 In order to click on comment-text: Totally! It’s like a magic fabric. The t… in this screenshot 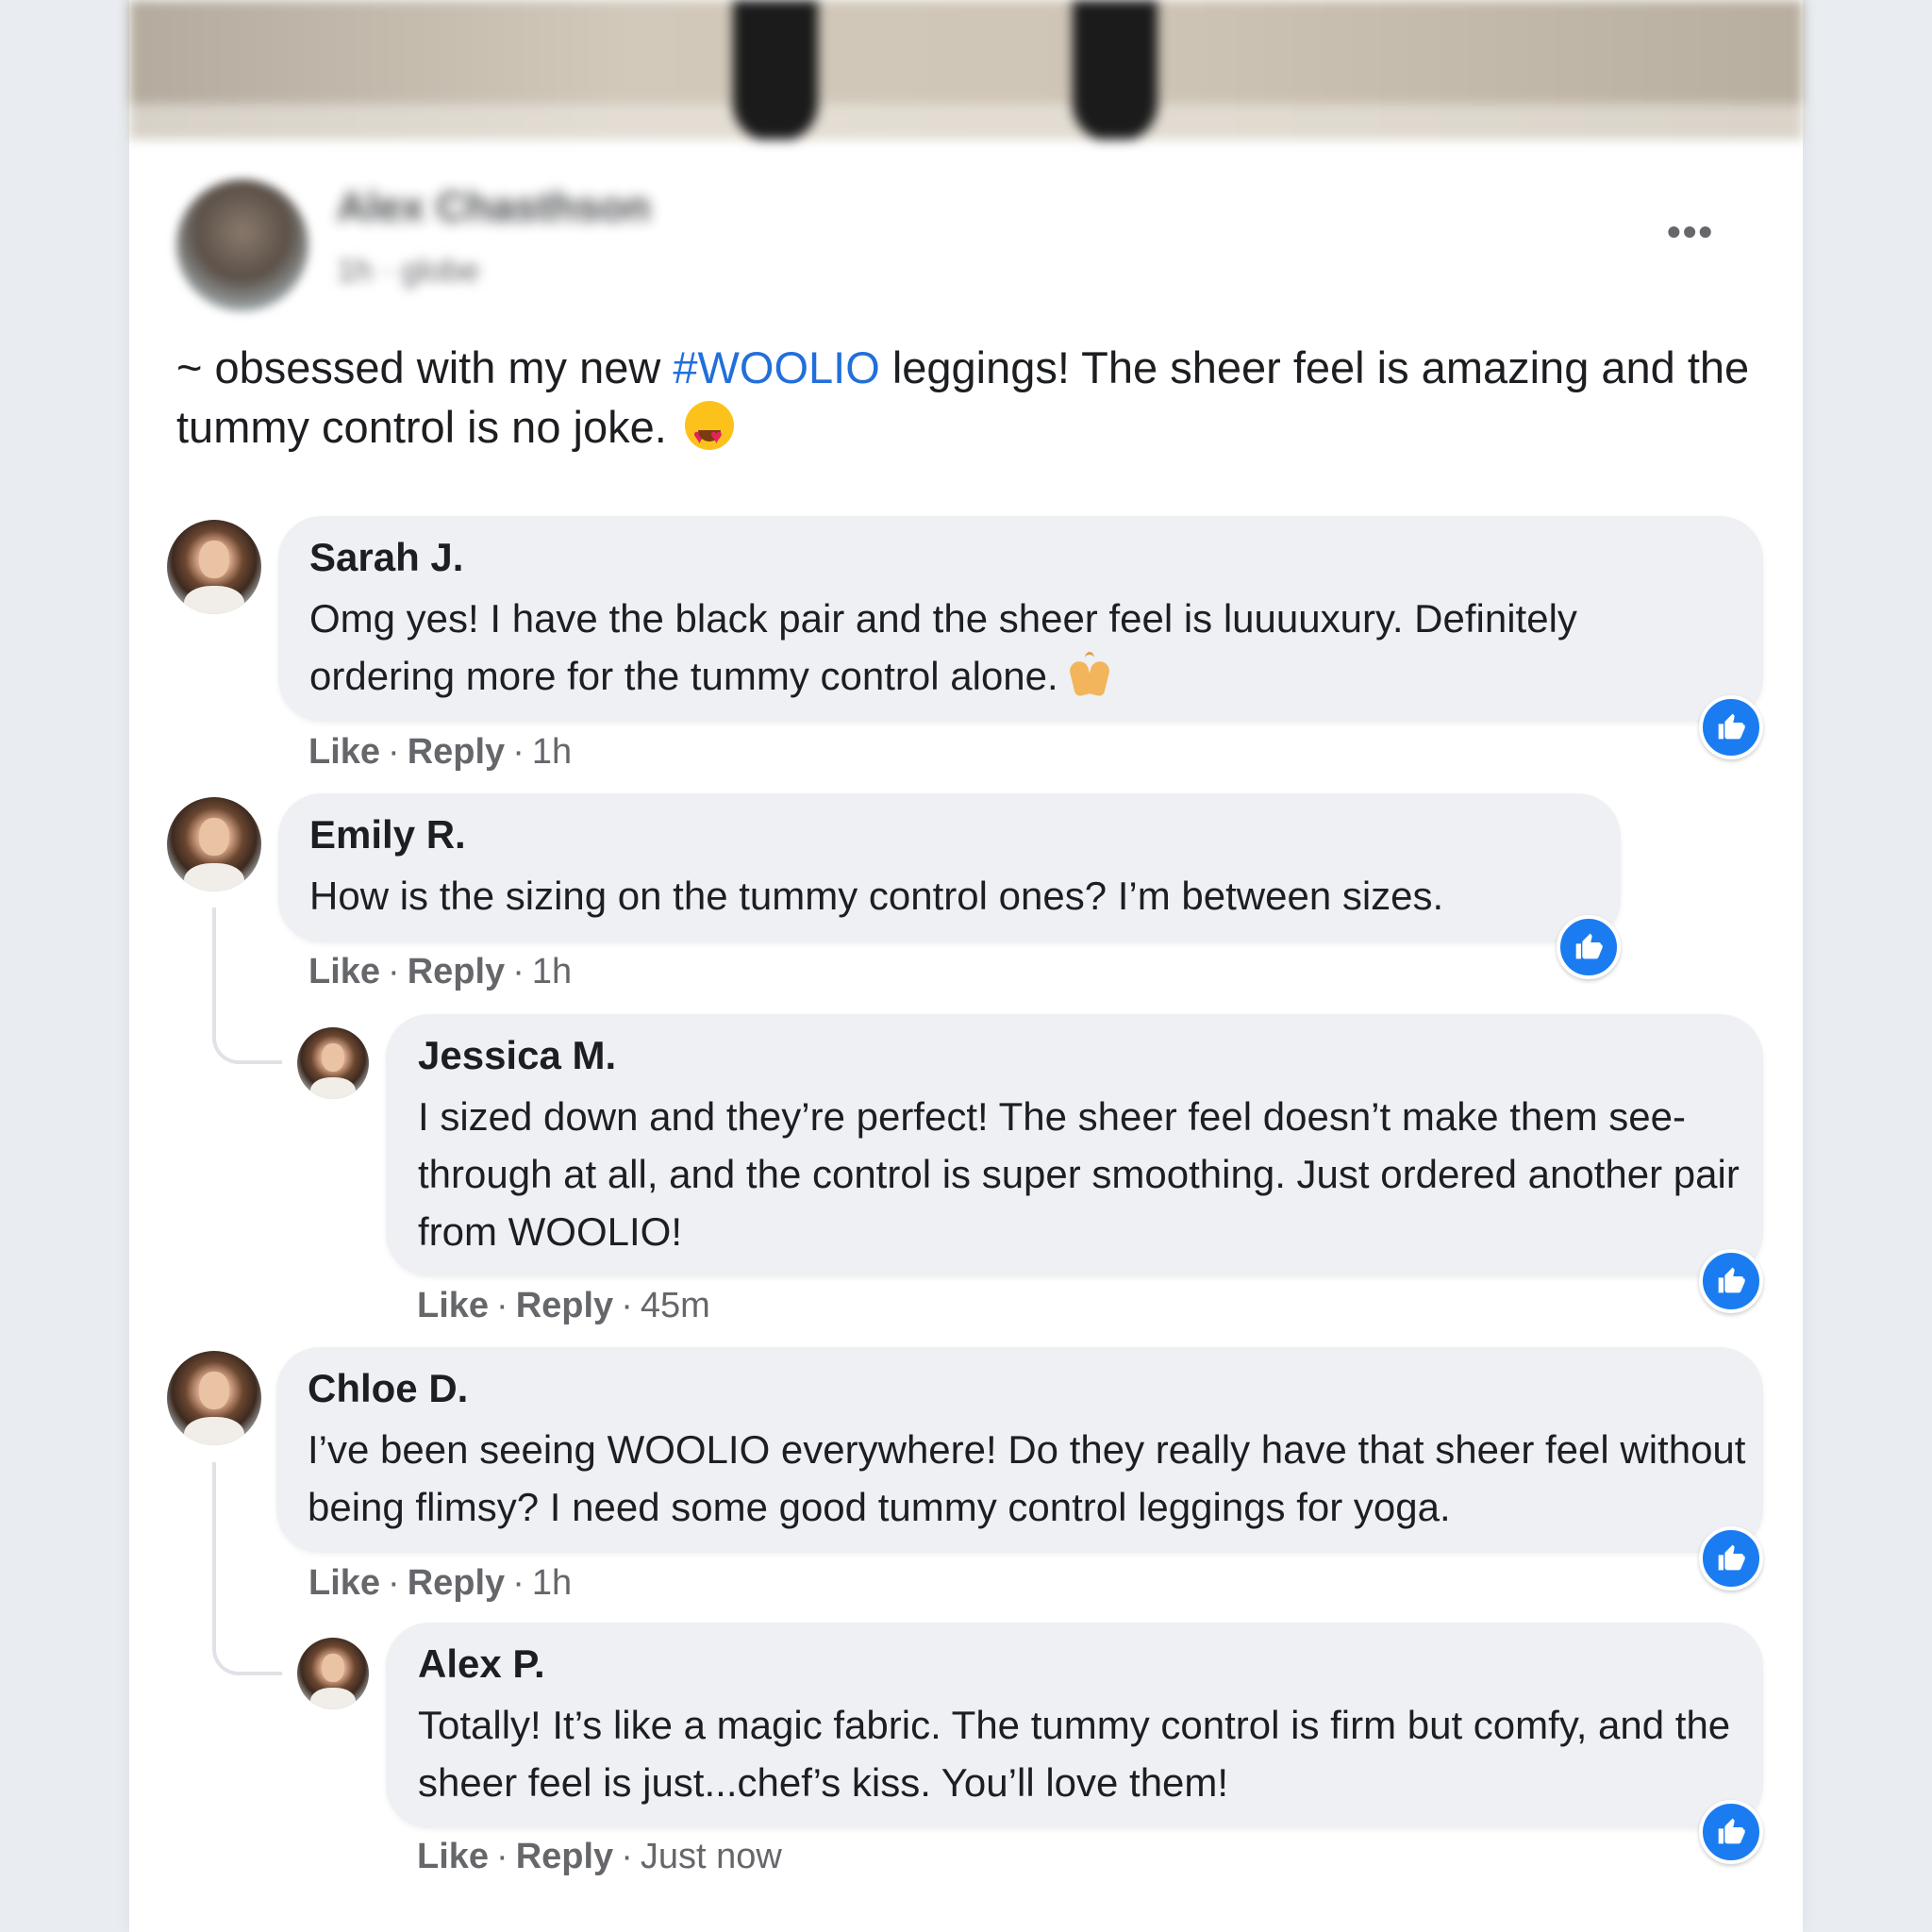, I will do `click(1074, 1754)`.